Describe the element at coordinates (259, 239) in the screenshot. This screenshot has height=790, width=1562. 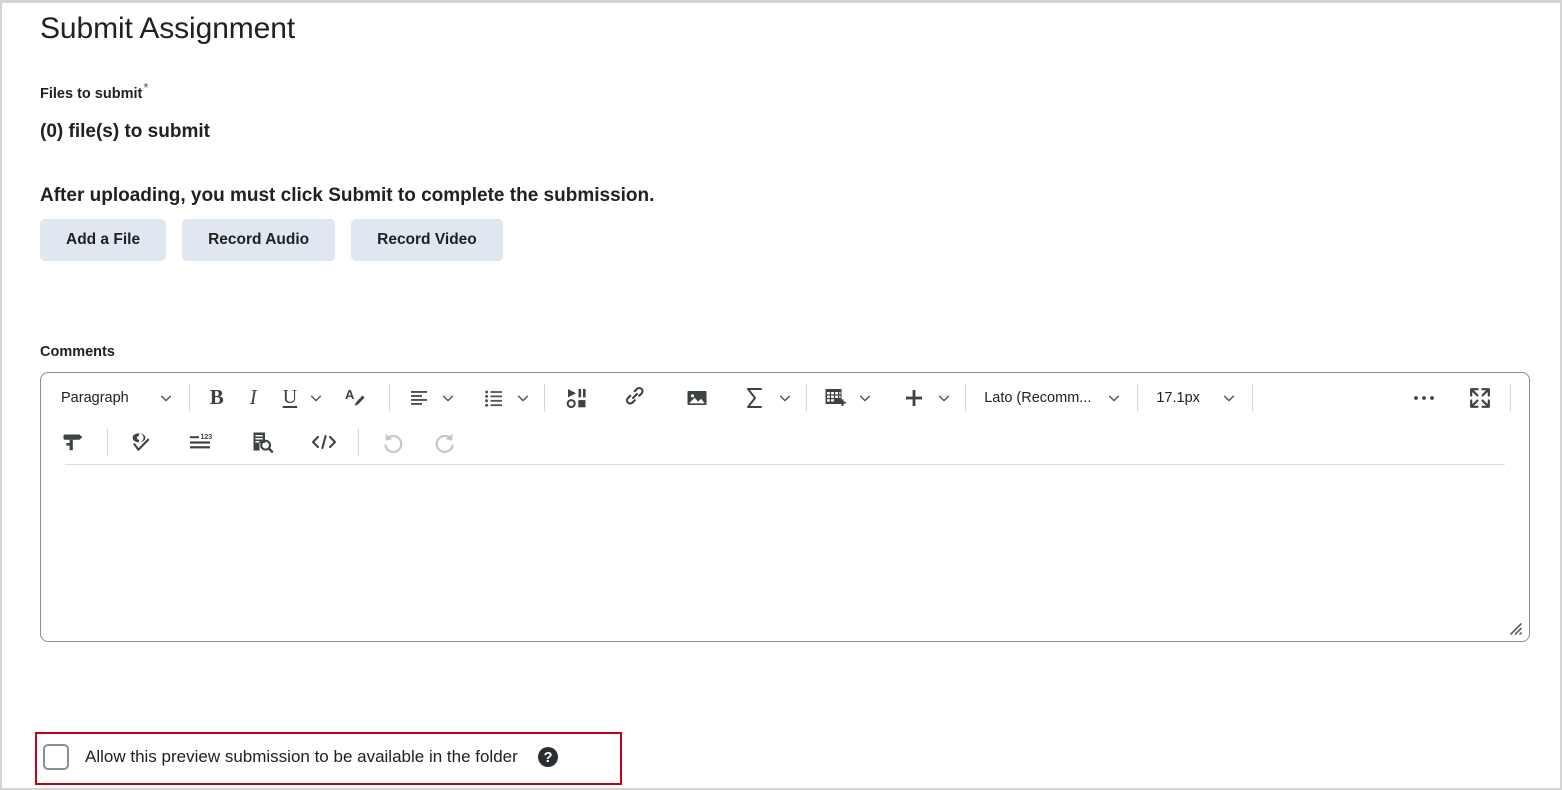
I see `record-audio-button: Record Audio` at that location.